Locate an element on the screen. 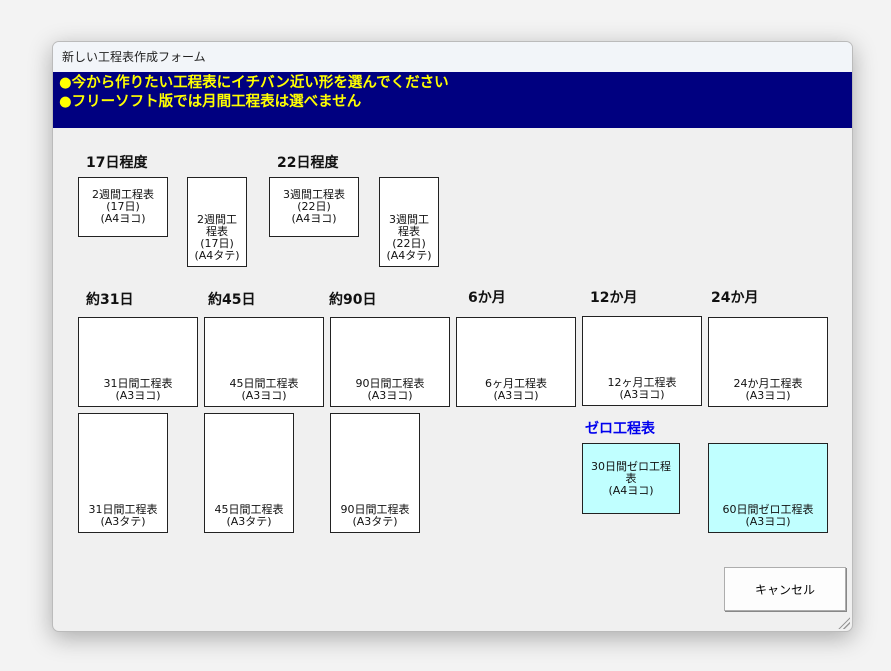  instruction-line-1: ●今から作りたい工程表にイチバン近い形を選んでください is located at coordinates (254, 83).